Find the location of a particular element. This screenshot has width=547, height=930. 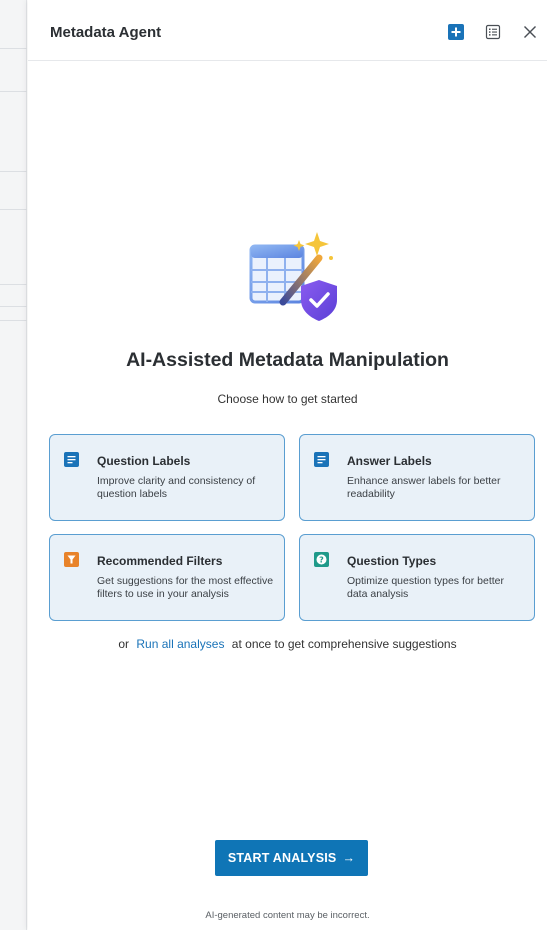

new-chat-button is located at coordinates (456, 32).